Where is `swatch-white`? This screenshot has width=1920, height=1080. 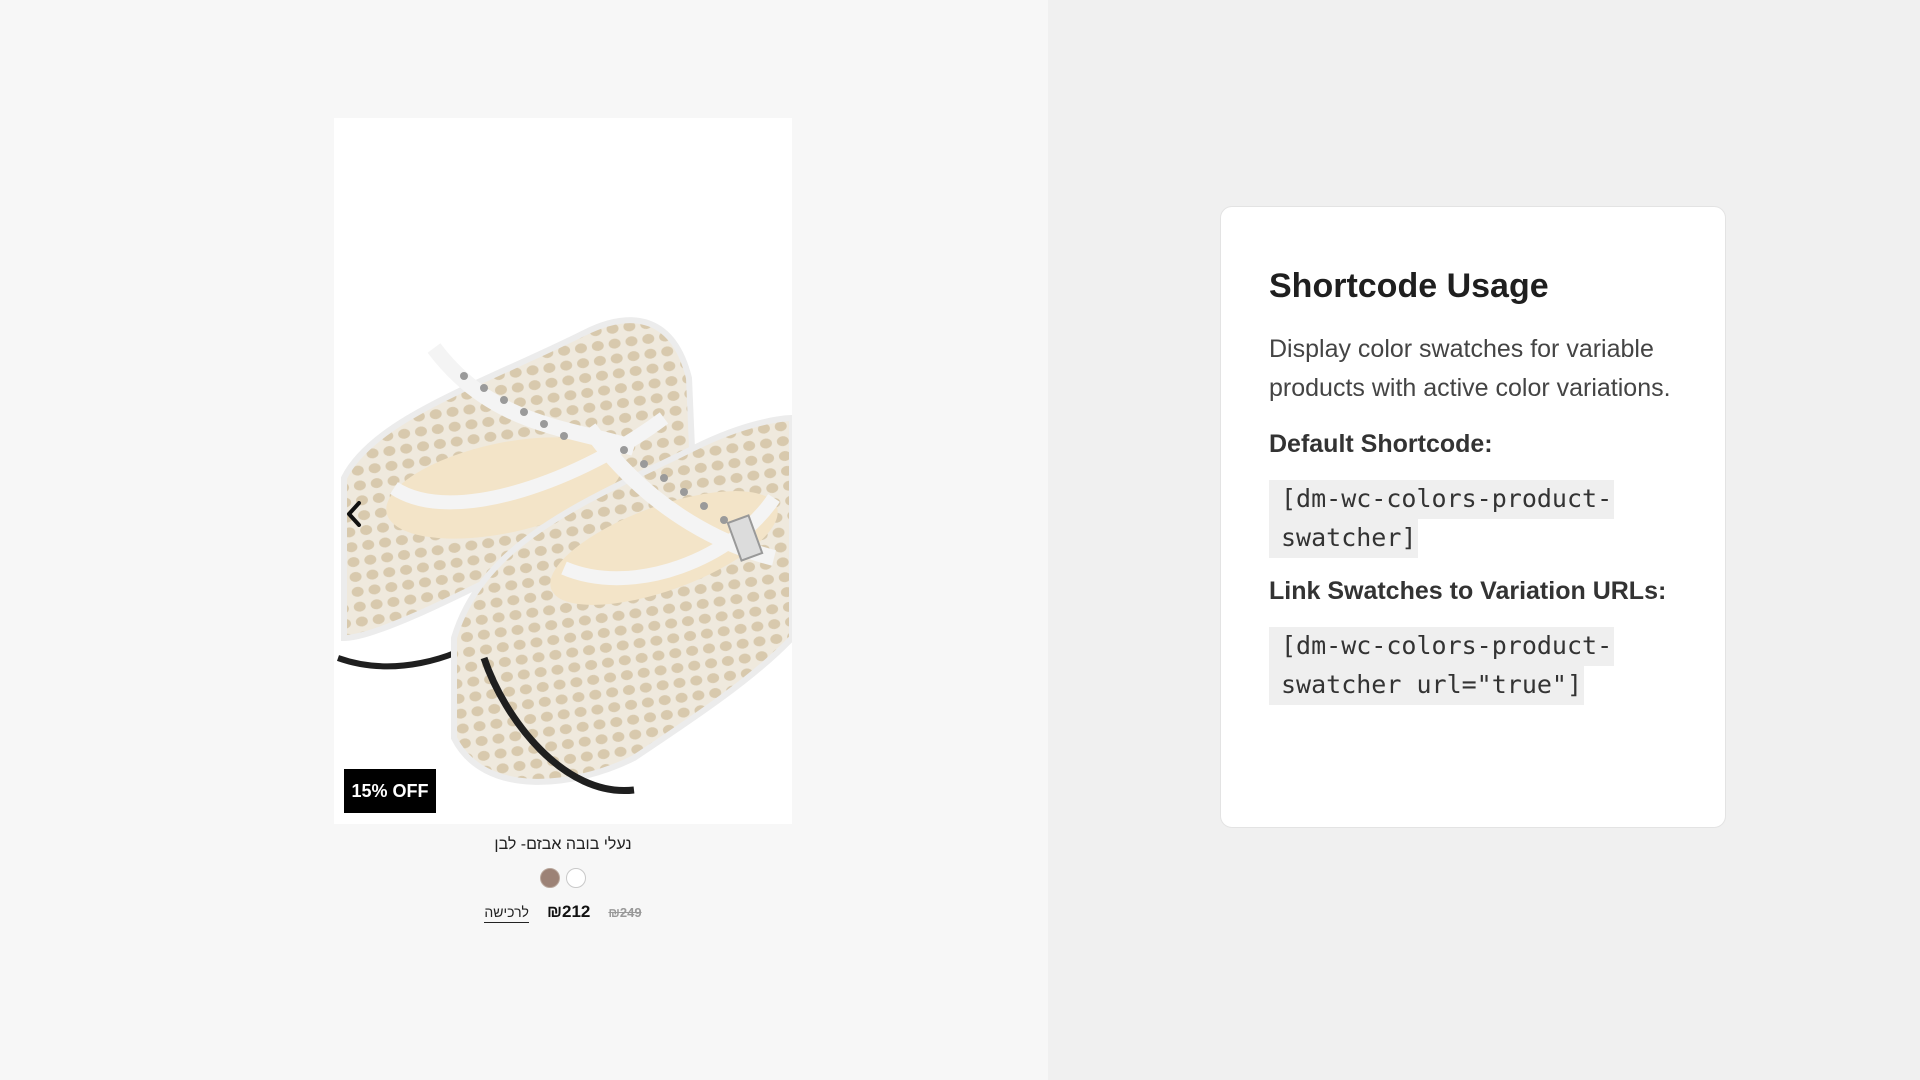
swatch-white is located at coordinates (576, 878).